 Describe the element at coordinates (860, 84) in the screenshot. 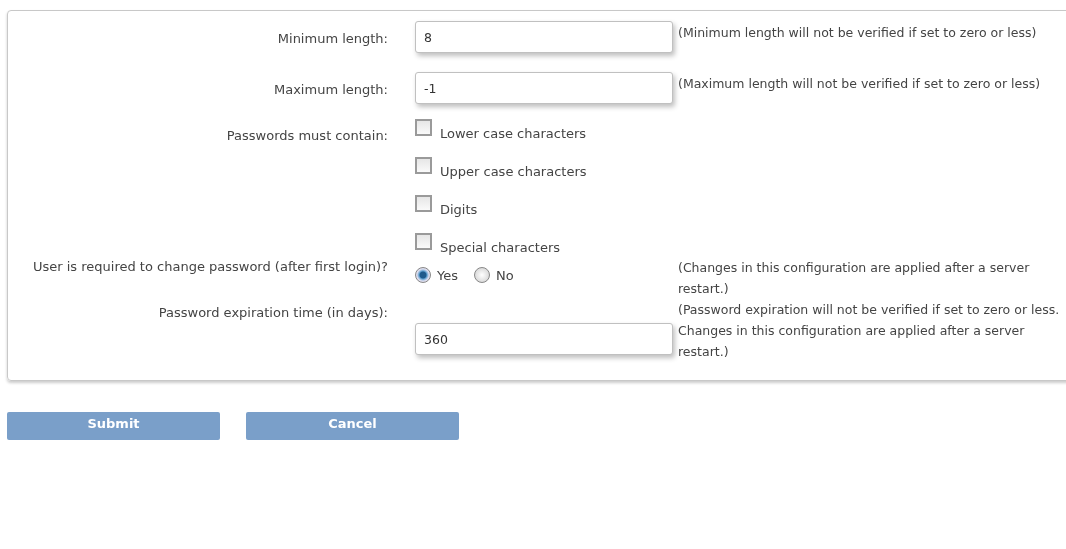

I see `help-text: (Maximum length will not be verified if set to zero or less)` at that location.